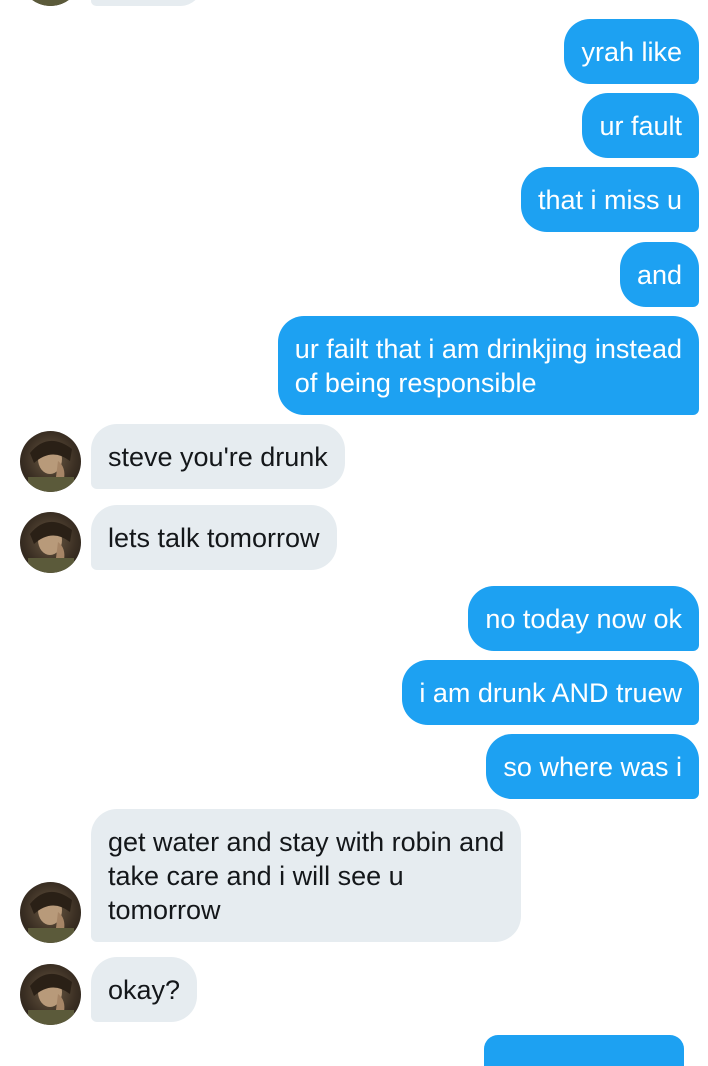  What do you see at coordinates (144, 989) in the screenshot?
I see `message-bubble-incoming: okay?` at bounding box center [144, 989].